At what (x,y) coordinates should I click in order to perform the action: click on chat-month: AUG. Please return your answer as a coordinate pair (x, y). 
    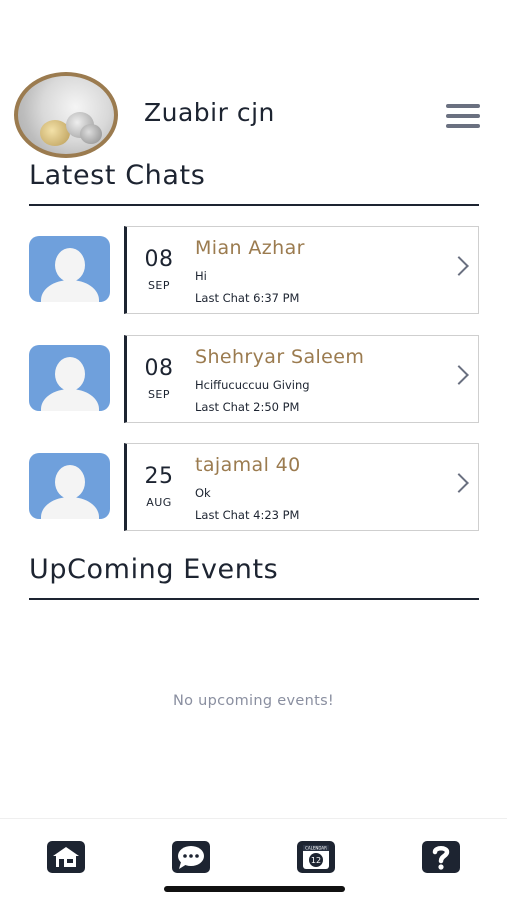
    Looking at the image, I should click on (159, 502).